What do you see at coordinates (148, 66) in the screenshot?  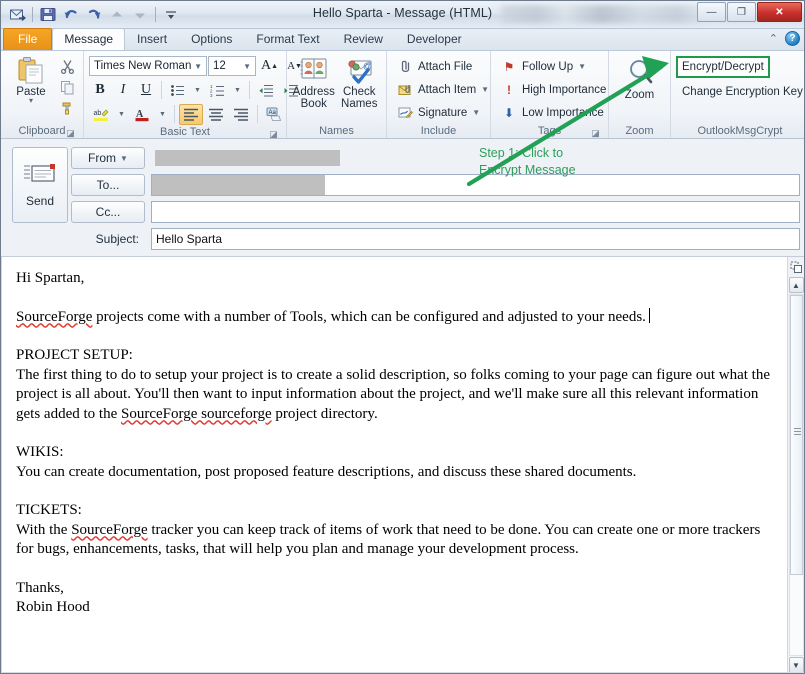 I see `font-name-combo: Times New Roman ▼` at bounding box center [148, 66].